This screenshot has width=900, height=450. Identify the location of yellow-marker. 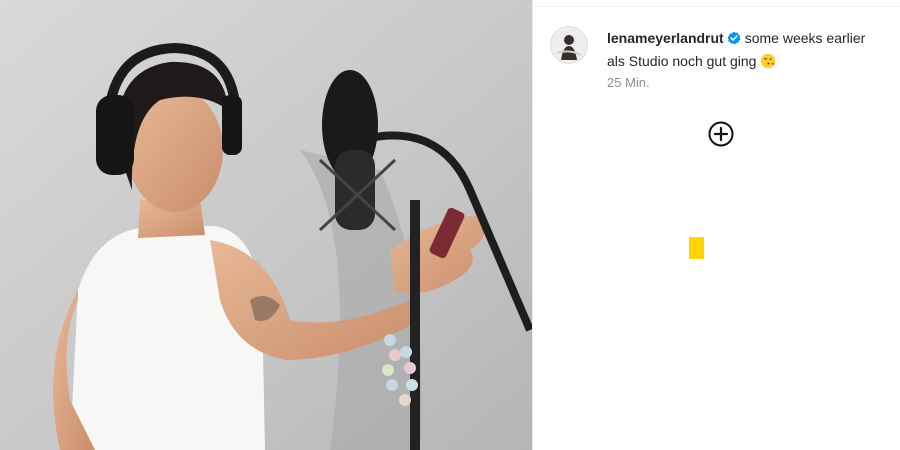
(696, 248).